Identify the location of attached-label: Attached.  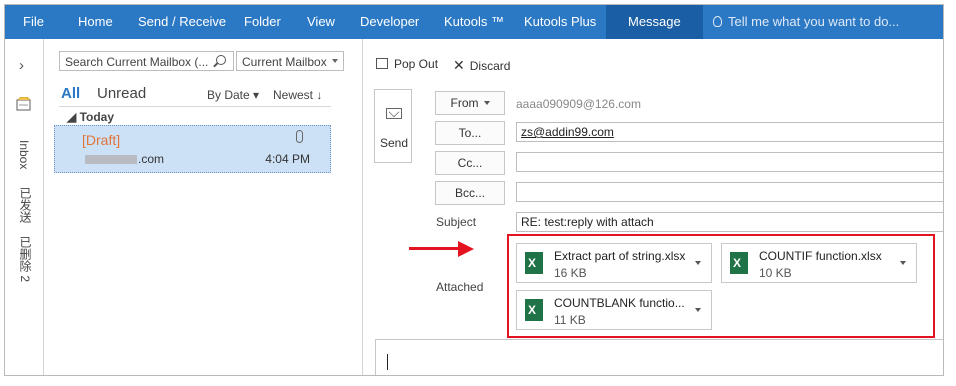
(460, 287).